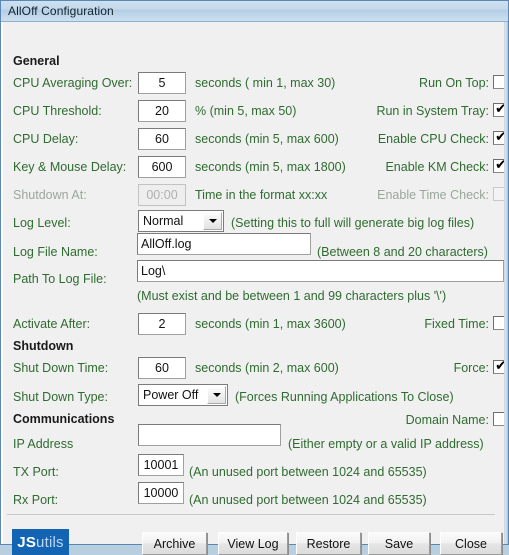 Image resolution: width=509 pixels, height=555 pixels. Describe the element at coordinates (50, 542) in the screenshot. I see `logo-text-utils: utils` at that location.